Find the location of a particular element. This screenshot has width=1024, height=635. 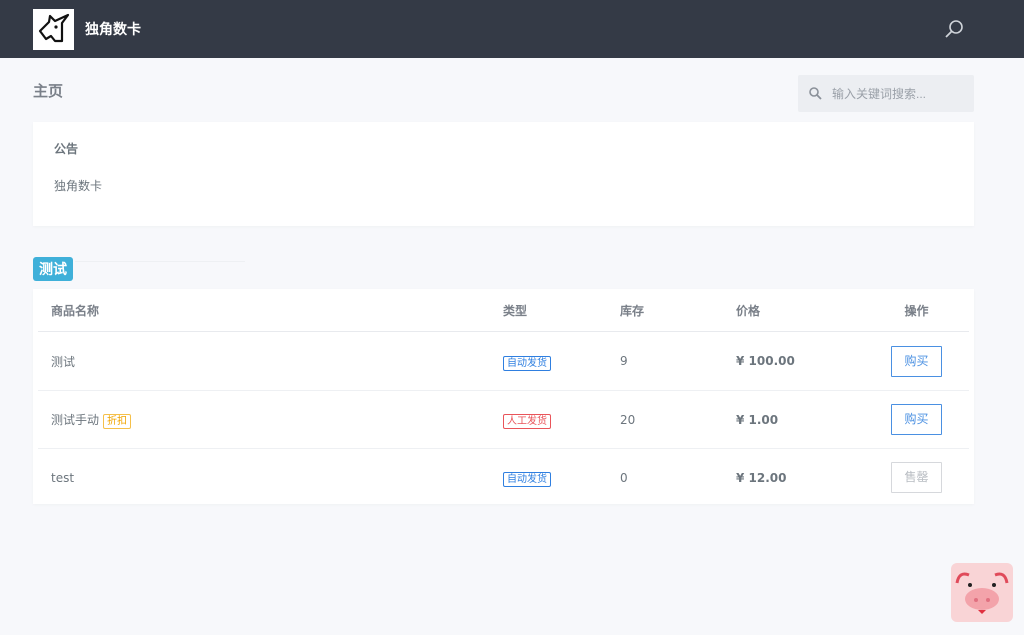

page-title: 主页 is located at coordinates (48, 91).